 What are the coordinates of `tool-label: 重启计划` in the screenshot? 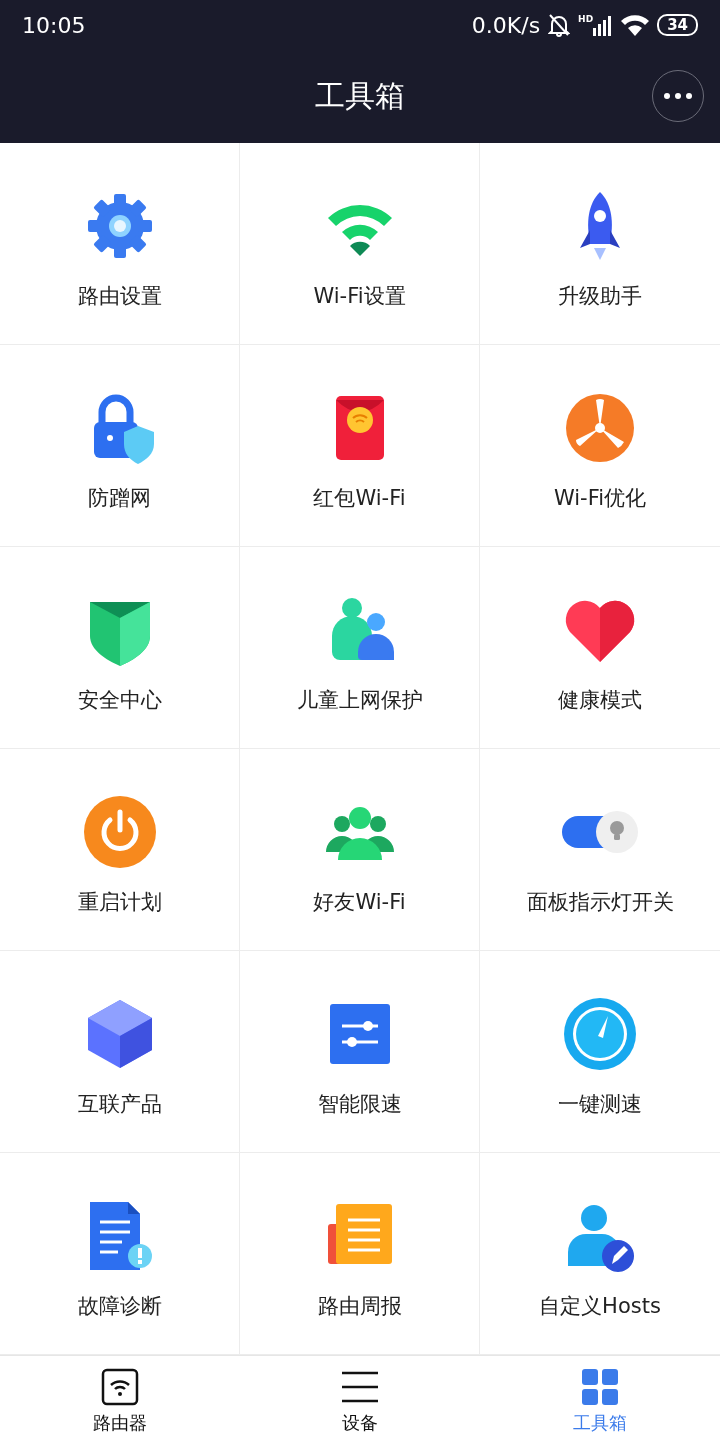 It's located at (119, 901).